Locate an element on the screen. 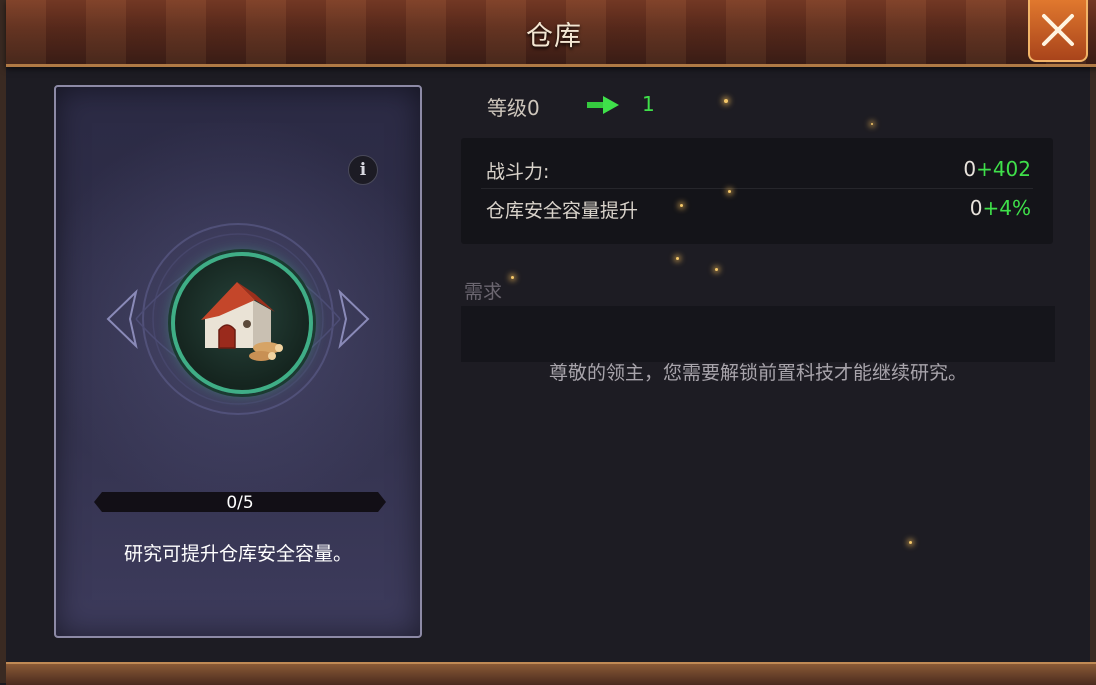 The height and width of the screenshot is (685, 1096). stat-row-power: 战斗力: 0+402 is located at coordinates (758, 172).